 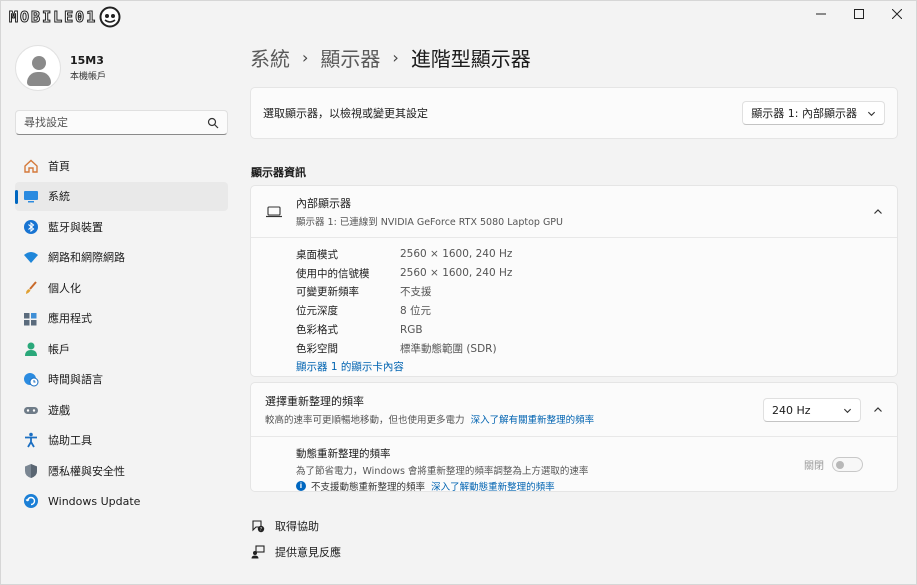 What do you see at coordinates (31, 318) in the screenshot?
I see `apps-icon` at bounding box center [31, 318].